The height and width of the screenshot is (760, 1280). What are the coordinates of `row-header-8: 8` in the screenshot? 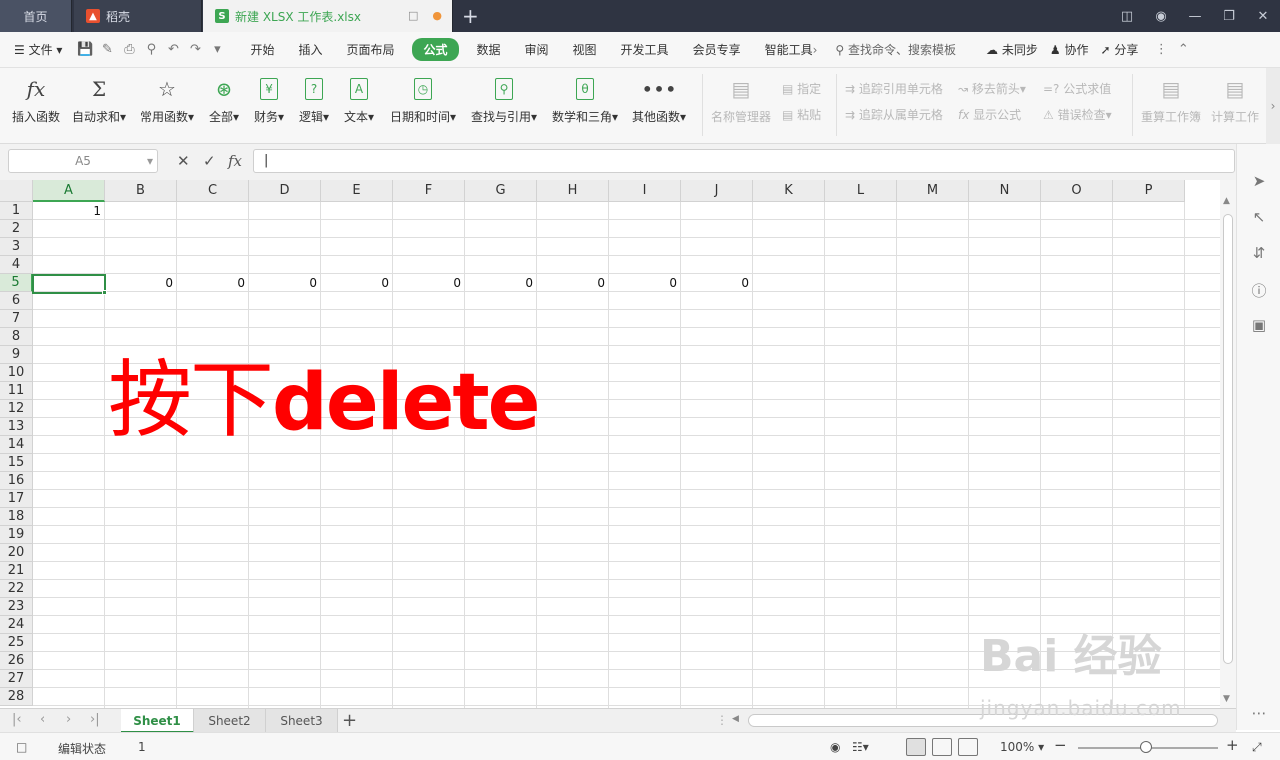 It's located at (16, 337).